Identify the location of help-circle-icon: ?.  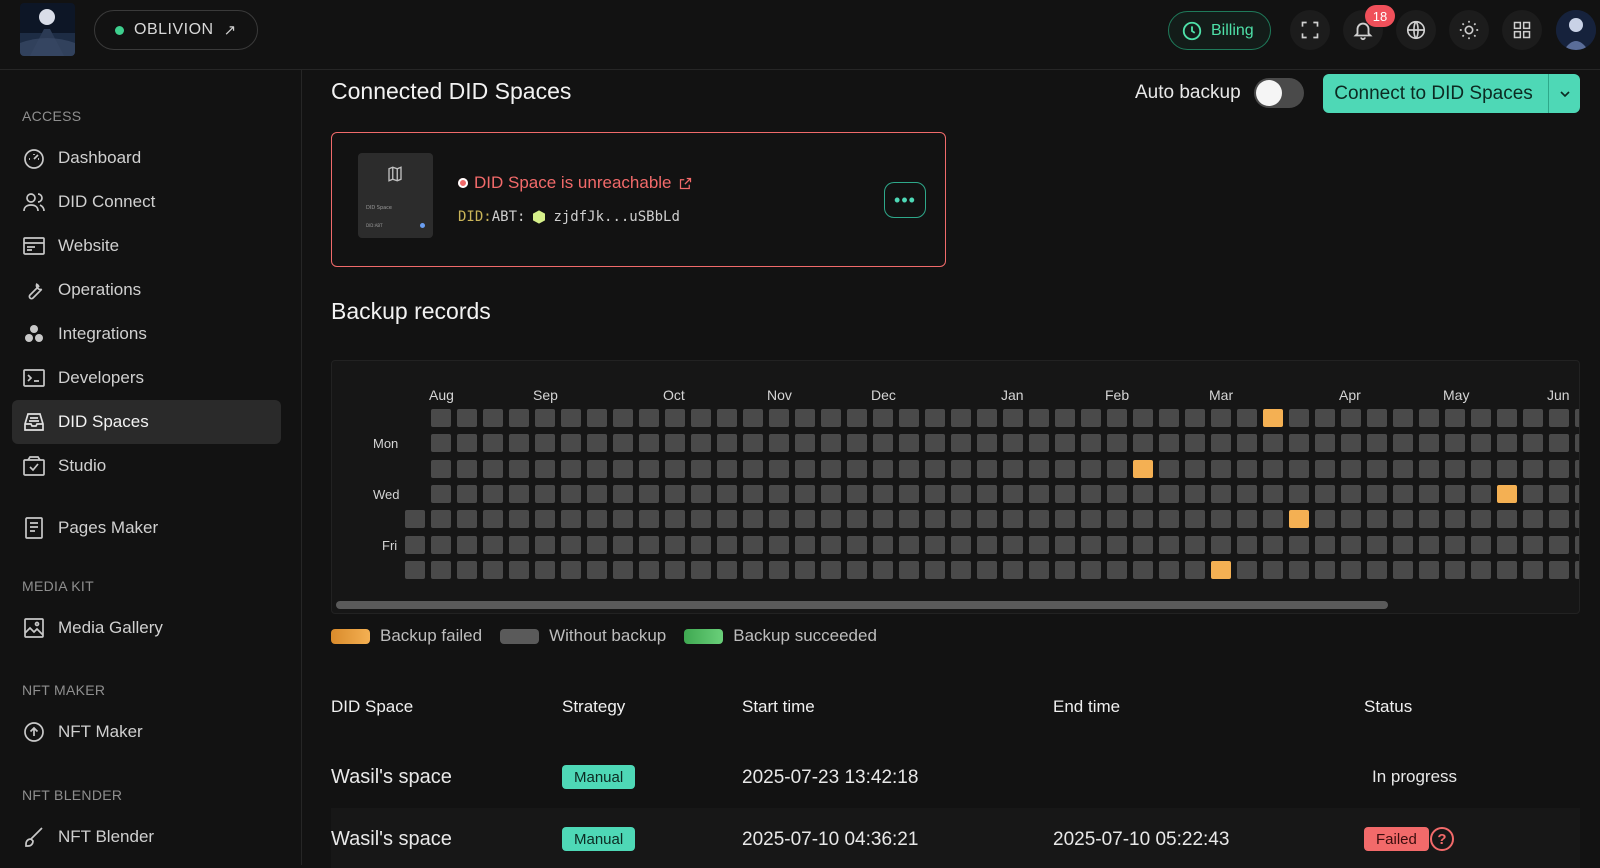
(1442, 839).